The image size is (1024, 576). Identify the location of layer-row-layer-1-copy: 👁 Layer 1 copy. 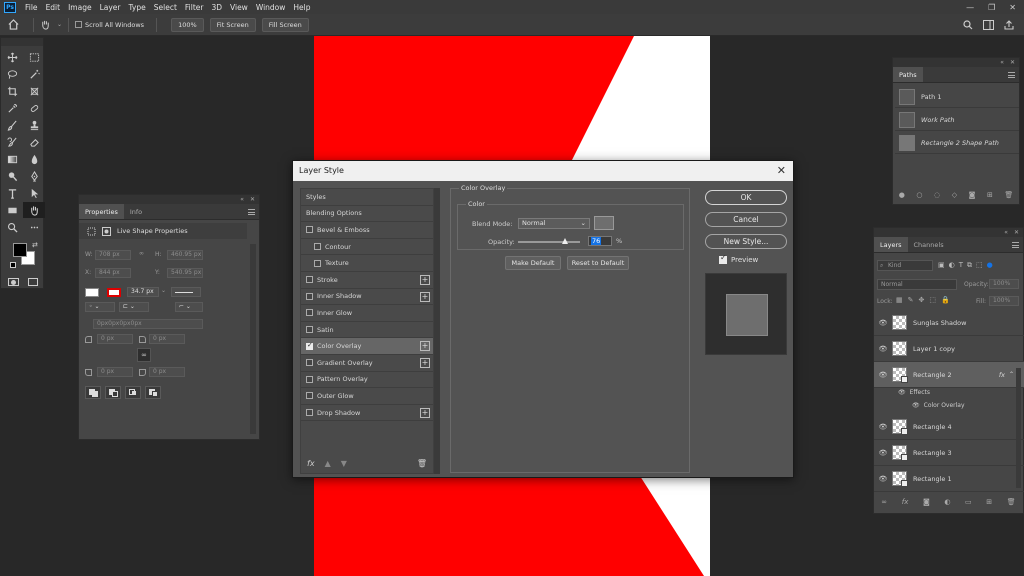
(949, 349).